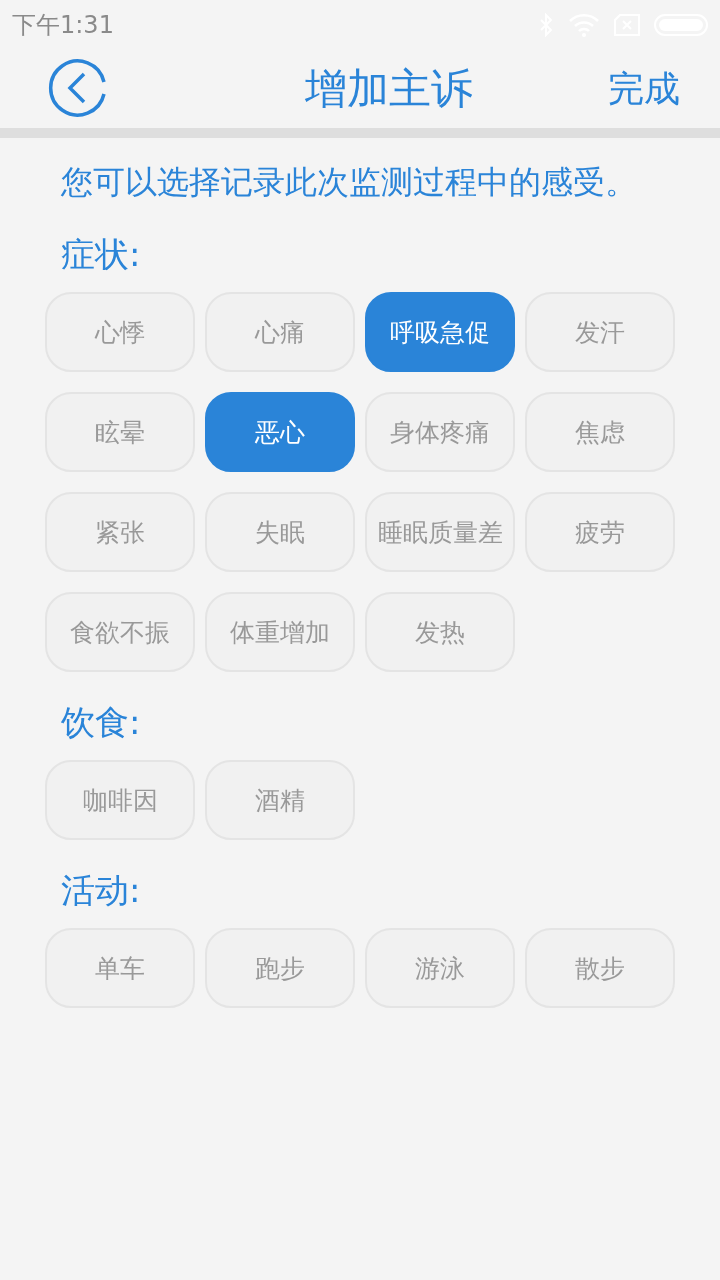 This screenshot has height=1280, width=720. I want to click on section-title: 饮食:, so click(101, 722).